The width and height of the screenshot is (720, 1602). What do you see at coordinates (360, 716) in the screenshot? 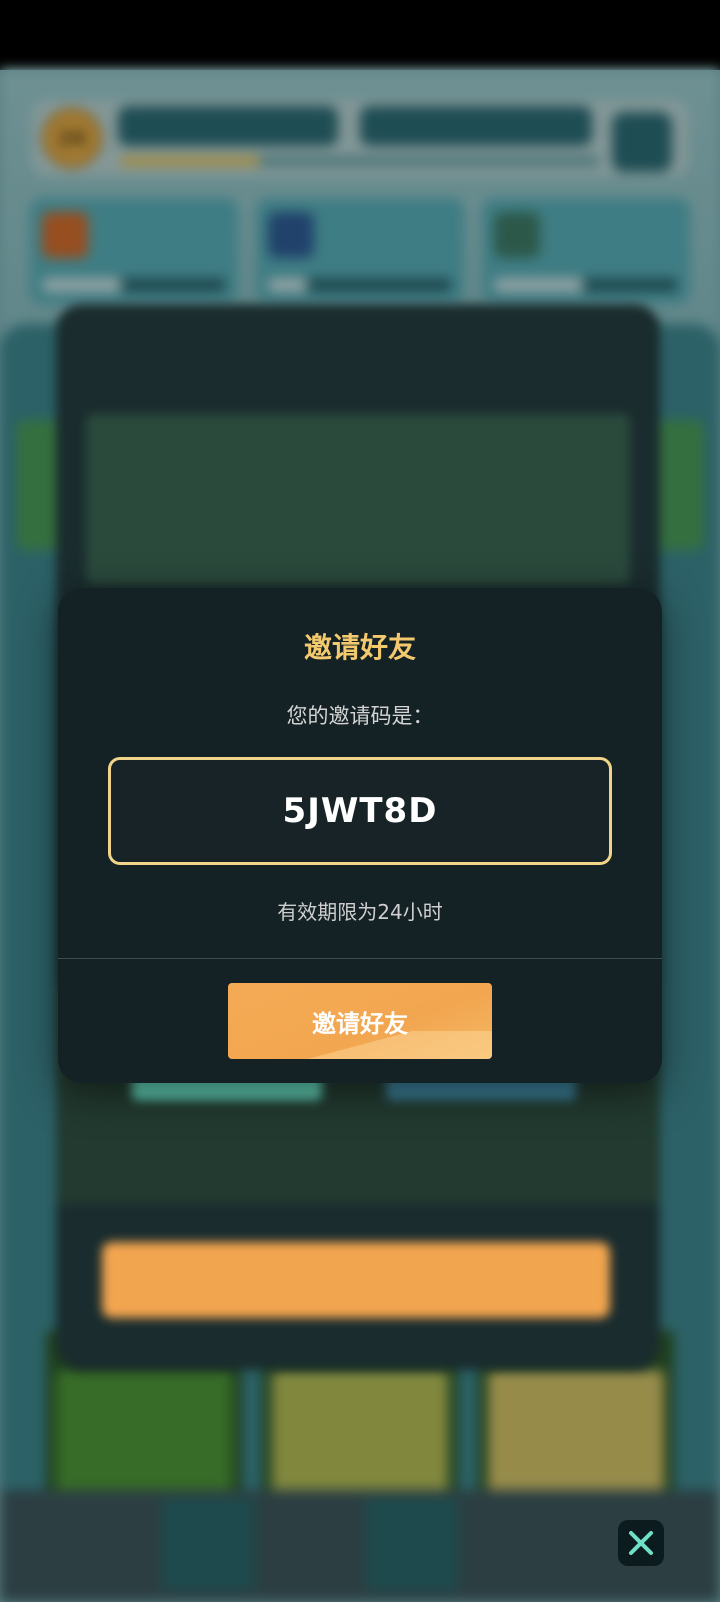
I see `invite-code-prompt: 您的邀请码是：` at bounding box center [360, 716].